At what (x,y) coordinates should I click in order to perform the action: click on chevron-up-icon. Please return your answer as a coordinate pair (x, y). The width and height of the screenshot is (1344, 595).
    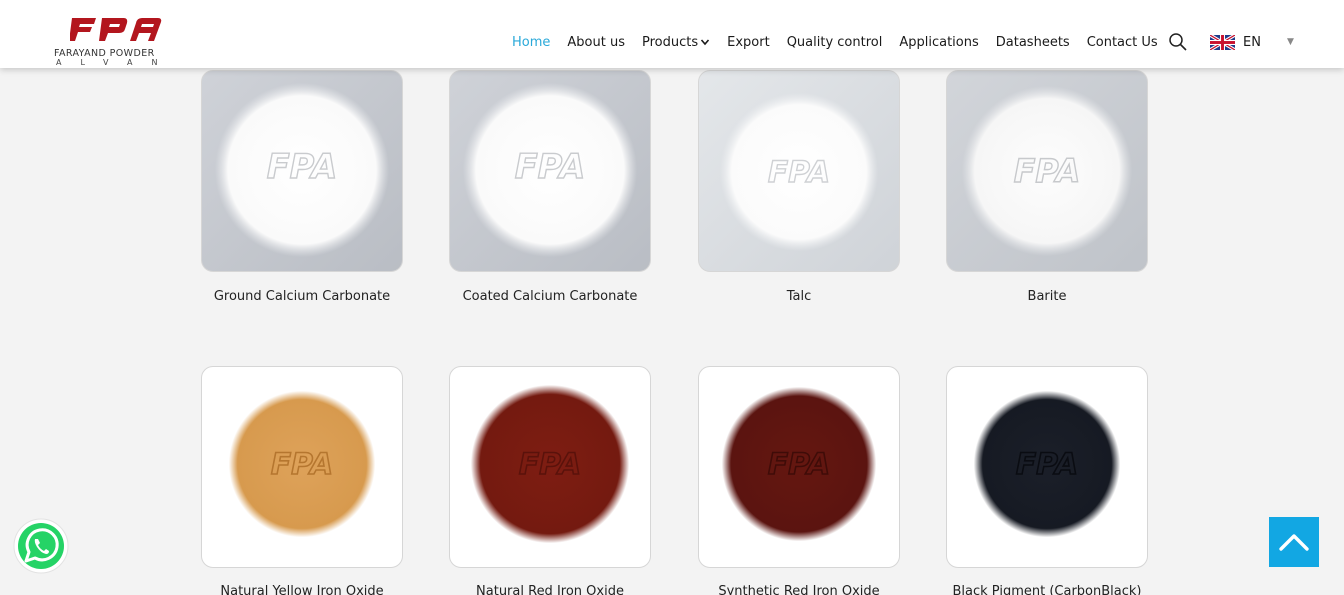
    Looking at the image, I should click on (1294, 542).